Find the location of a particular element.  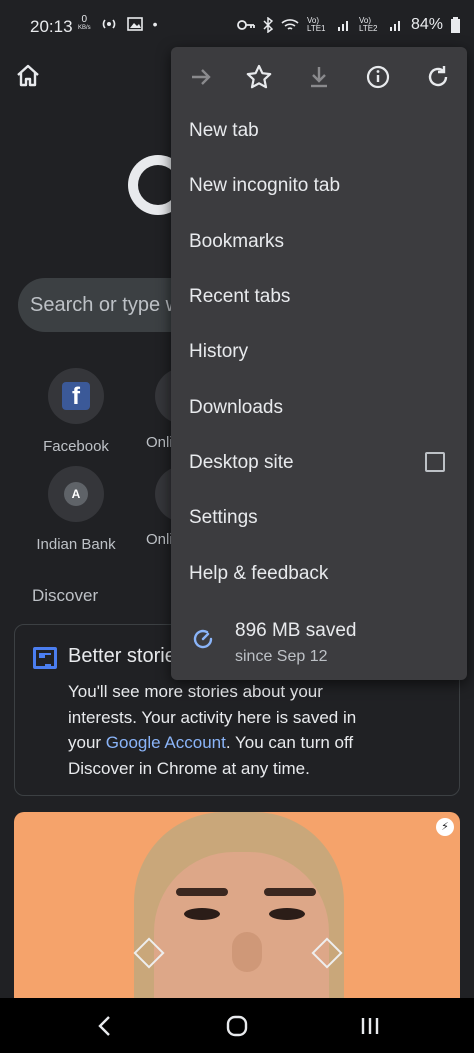

tile-label: Indian Bank is located at coordinates (76, 544).